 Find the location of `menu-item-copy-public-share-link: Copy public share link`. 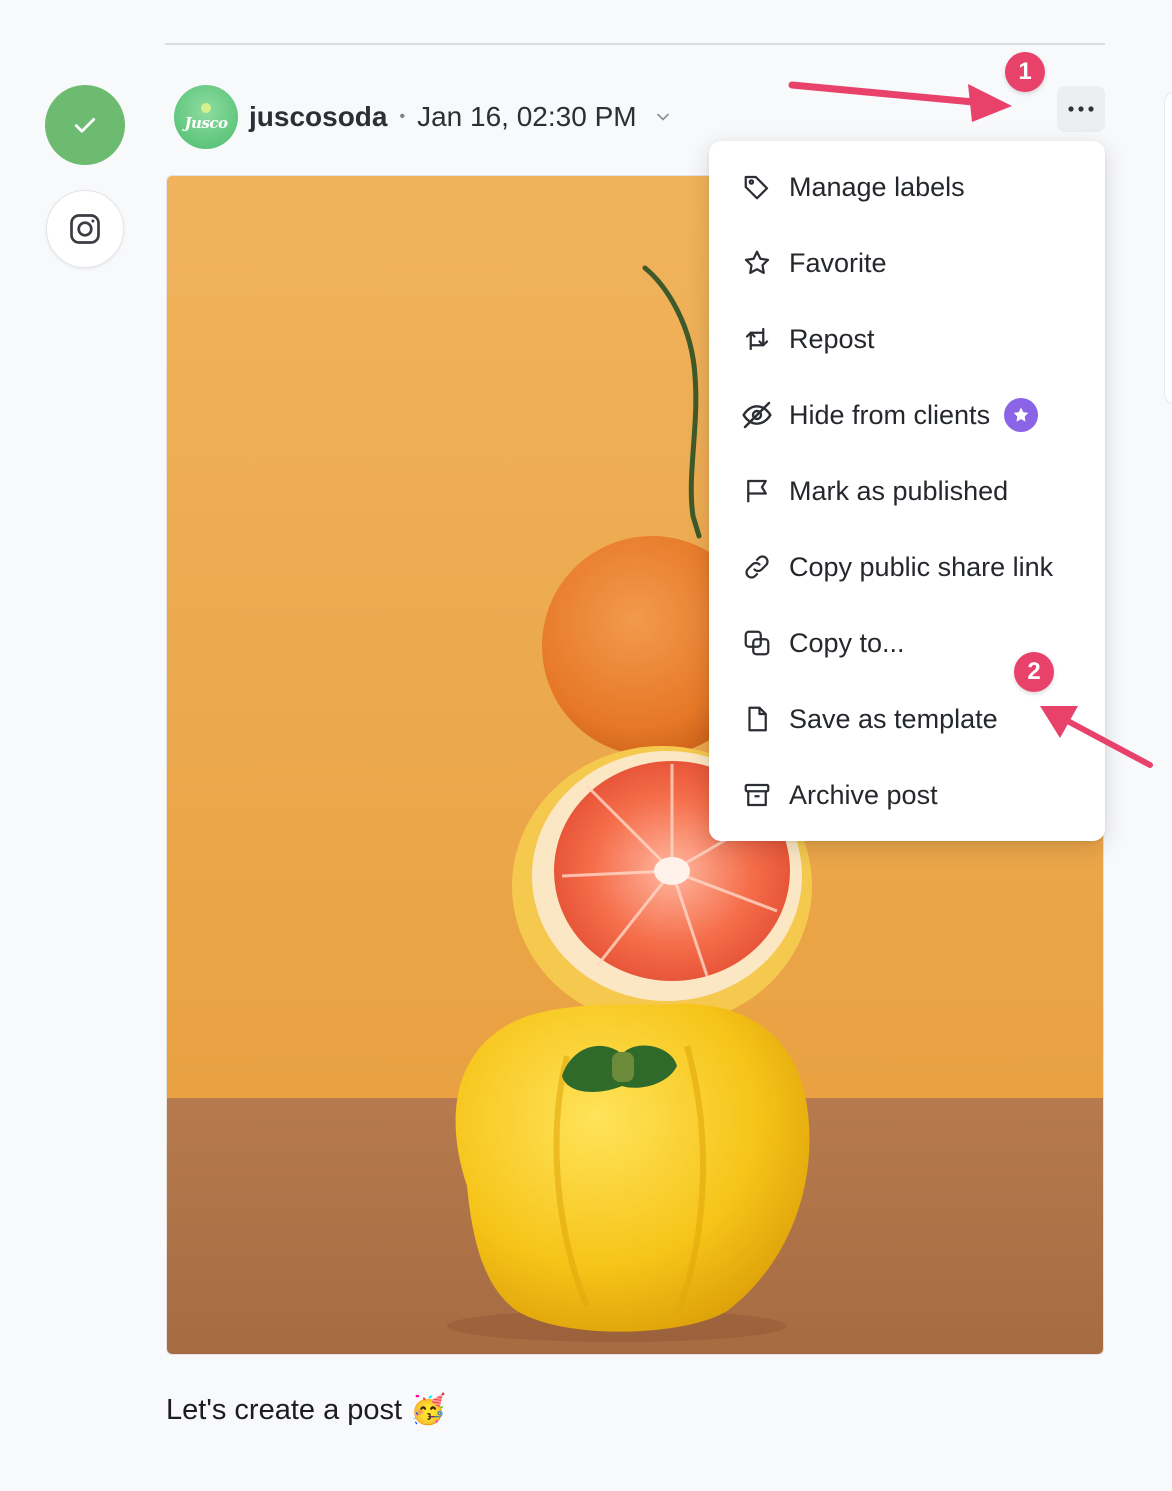

menu-item-copy-public-share-link: Copy public share link is located at coordinates (907, 567).